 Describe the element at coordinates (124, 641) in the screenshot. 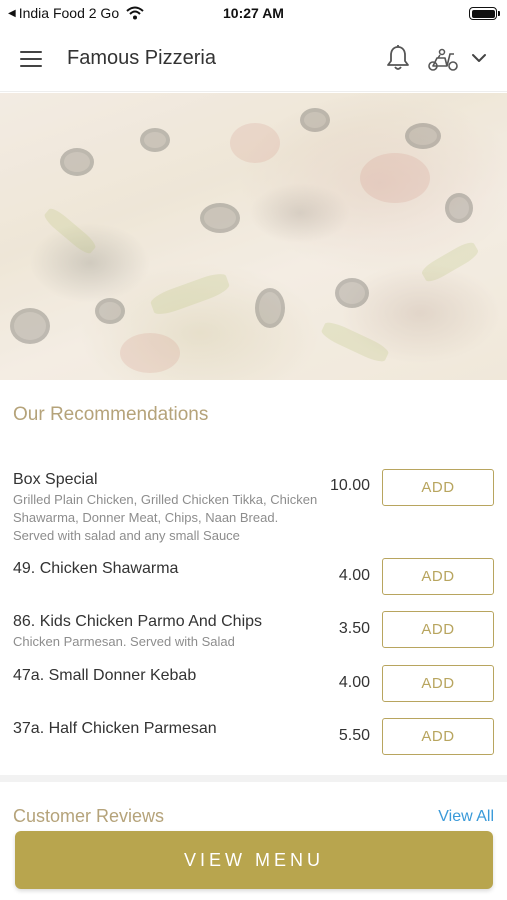

I see `item-description: Chicken Parmesan. Served with Salad` at that location.